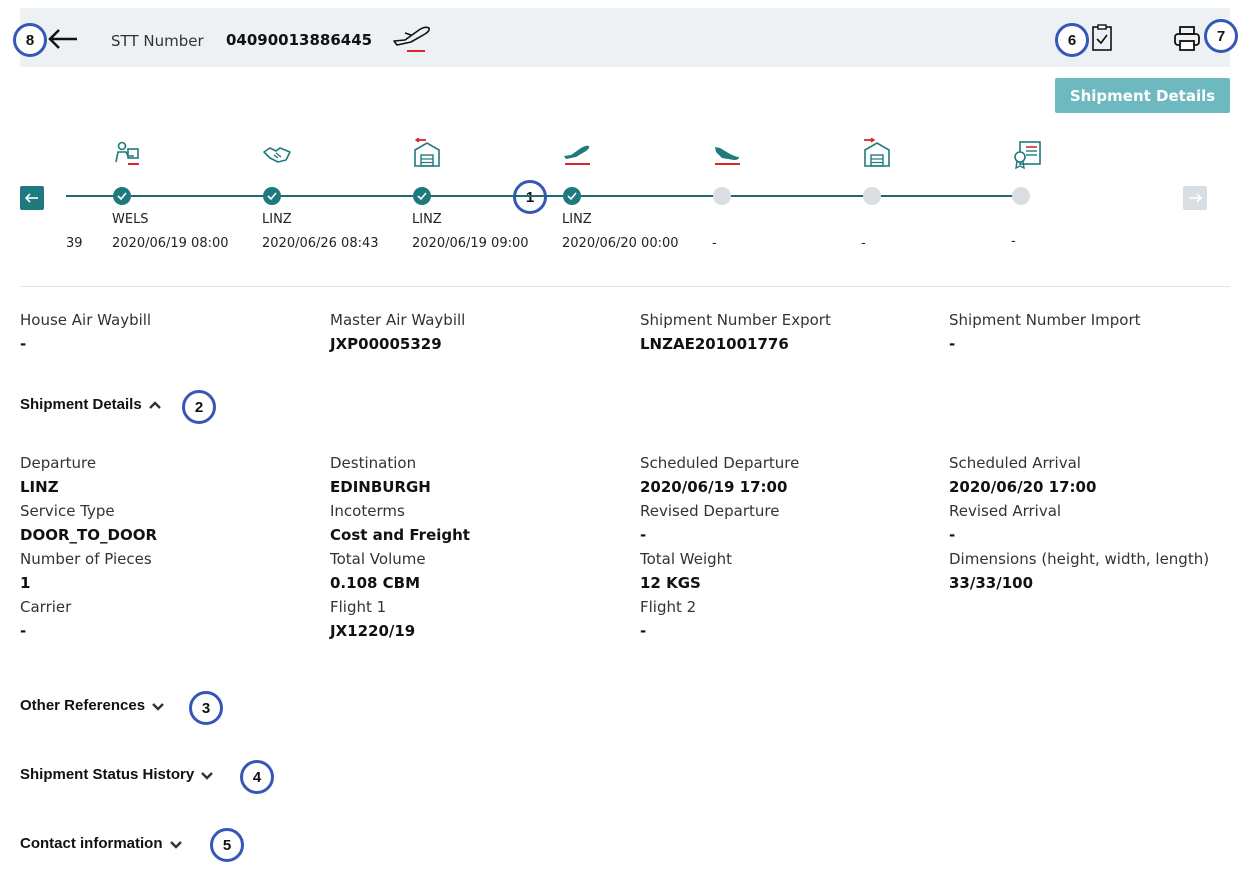 The width and height of the screenshot is (1243, 876). Describe the element at coordinates (199, 407) in the screenshot. I see `annotation-badge-2: 2` at that location.